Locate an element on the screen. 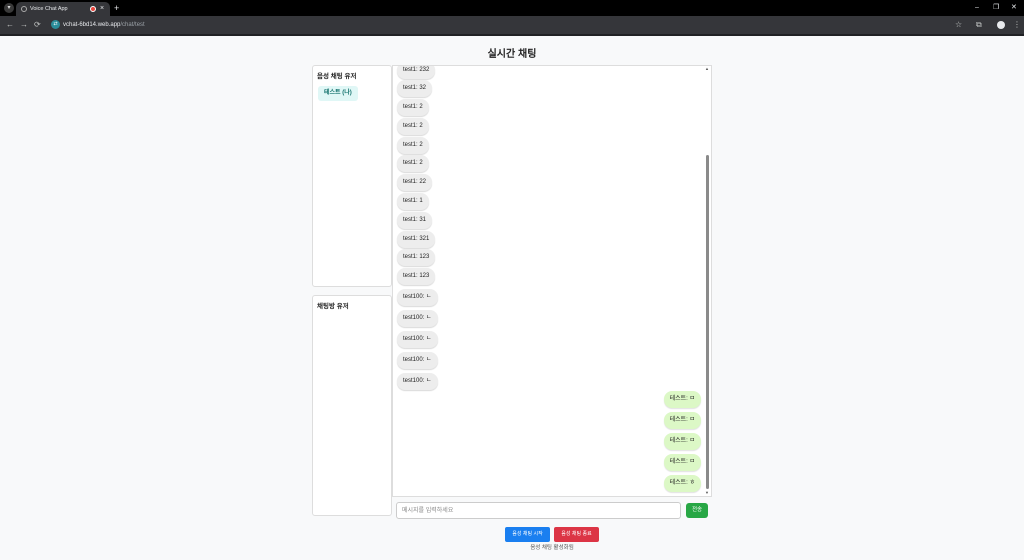  address-bar: vchat-6bd14.web.app/chat/test is located at coordinates (104, 25).